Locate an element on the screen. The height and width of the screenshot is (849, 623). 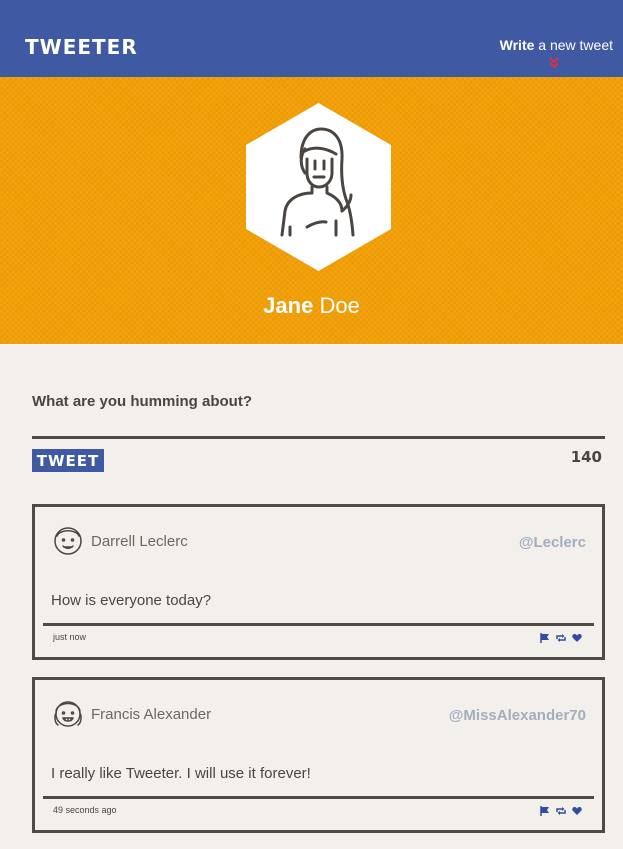
tweet-author-handle: @MissAlexander70 is located at coordinates (517, 715).